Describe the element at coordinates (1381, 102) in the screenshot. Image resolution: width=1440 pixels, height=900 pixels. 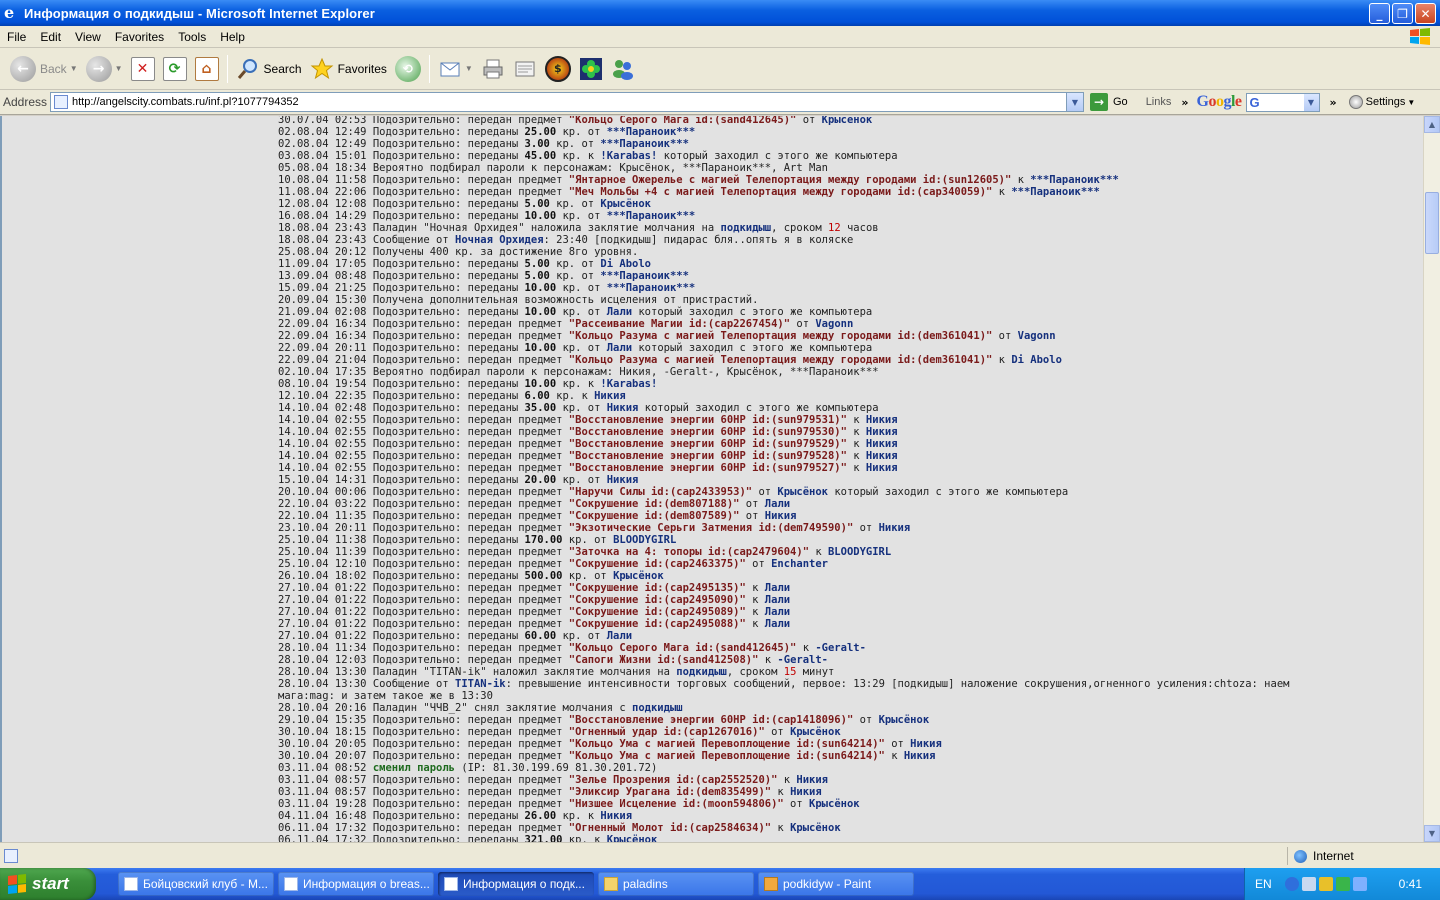
I see `settings-button: Settings ▼` at that location.